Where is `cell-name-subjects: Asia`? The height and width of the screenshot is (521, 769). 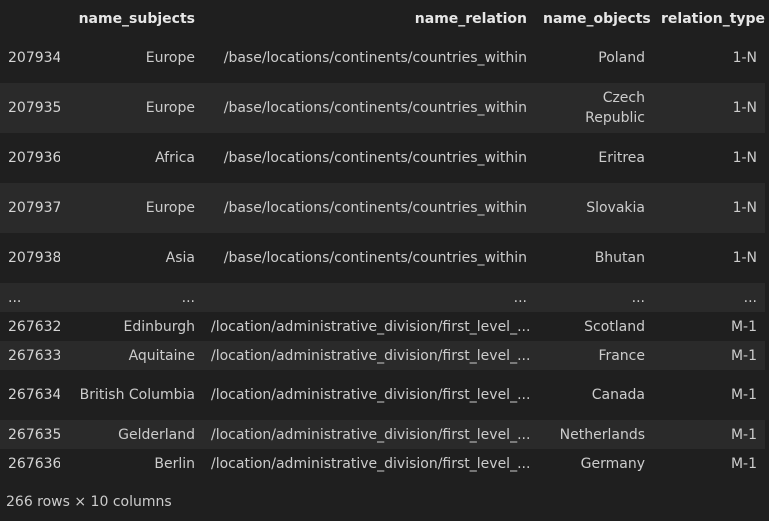
cell-name-subjects: Asia is located at coordinates (180, 258).